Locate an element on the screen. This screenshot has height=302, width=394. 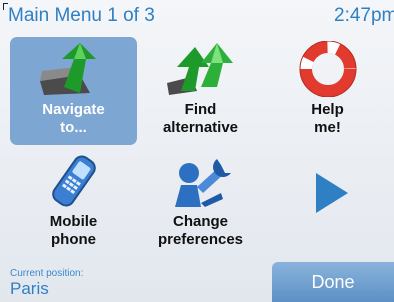
lifebuoy-icon is located at coordinates (327, 69).